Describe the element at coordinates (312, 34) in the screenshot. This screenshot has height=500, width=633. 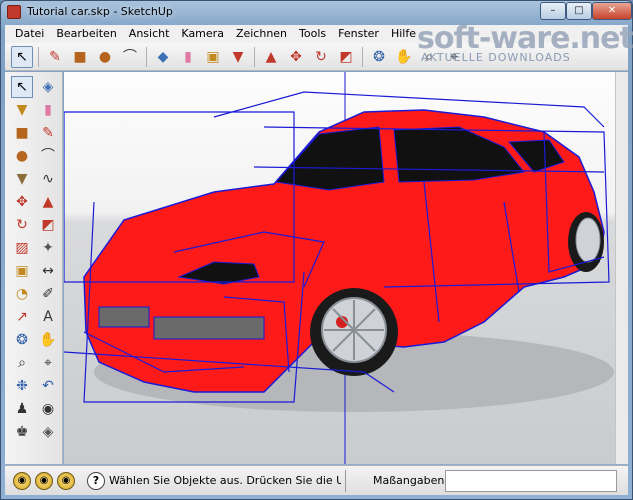
I see `menu-tools: Tools` at that location.